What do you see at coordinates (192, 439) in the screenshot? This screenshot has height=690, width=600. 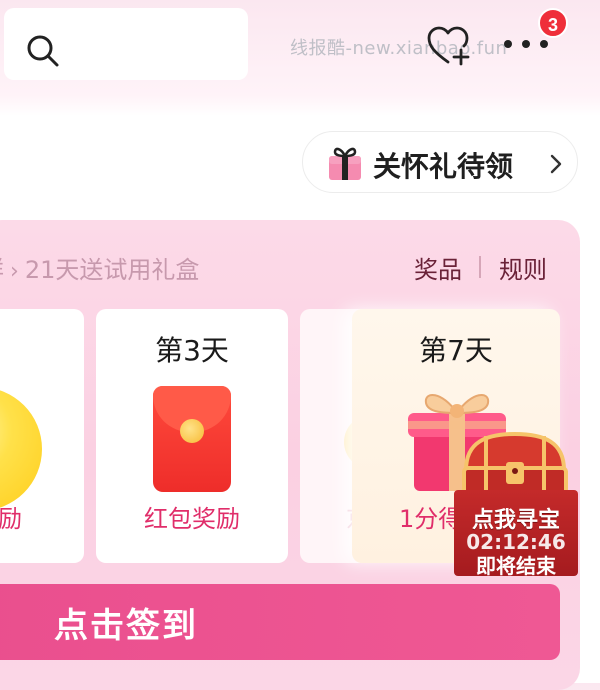 I see `red-envelope-icon` at bounding box center [192, 439].